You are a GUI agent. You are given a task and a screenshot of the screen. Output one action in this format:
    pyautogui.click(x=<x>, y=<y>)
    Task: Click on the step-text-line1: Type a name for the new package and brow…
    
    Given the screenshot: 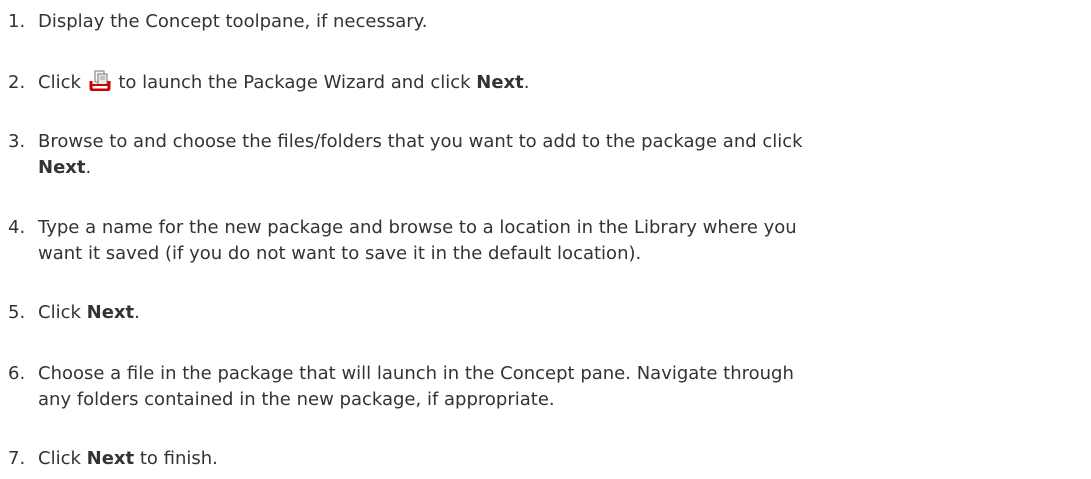 What is the action you would take?
    pyautogui.click(x=417, y=227)
    